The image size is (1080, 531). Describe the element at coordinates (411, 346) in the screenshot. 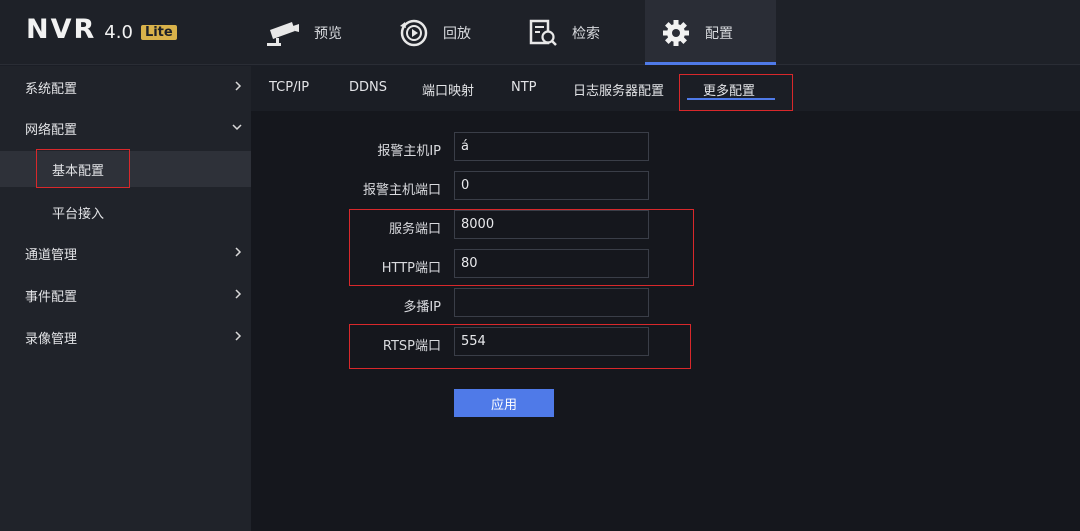

I see `rtsp-port-label: RTSP端口` at that location.